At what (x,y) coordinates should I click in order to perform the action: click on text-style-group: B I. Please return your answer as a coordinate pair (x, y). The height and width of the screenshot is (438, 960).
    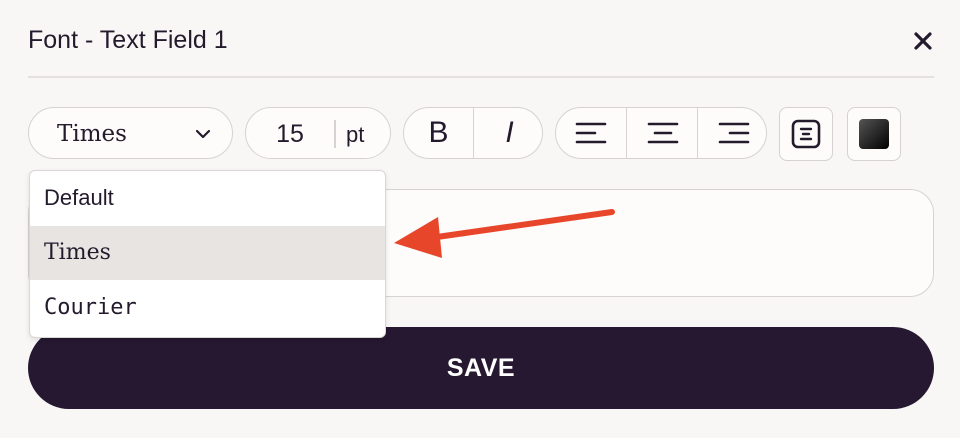
    Looking at the image, I should click on (473, 133).